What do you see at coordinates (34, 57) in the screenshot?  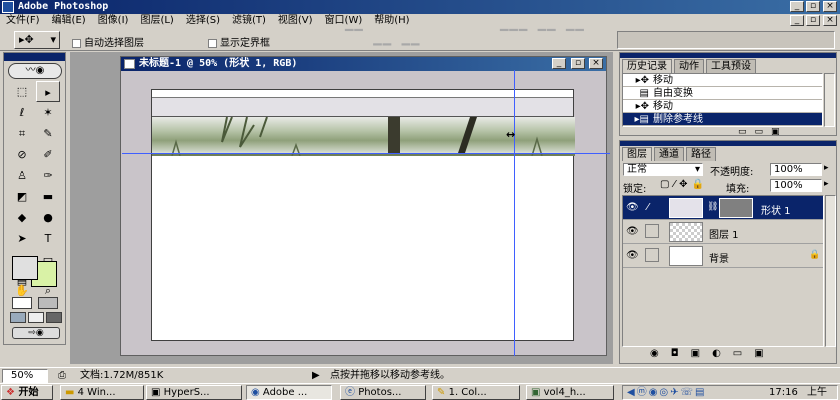 I see `toolbox-title` at bounding box center [34, 57].